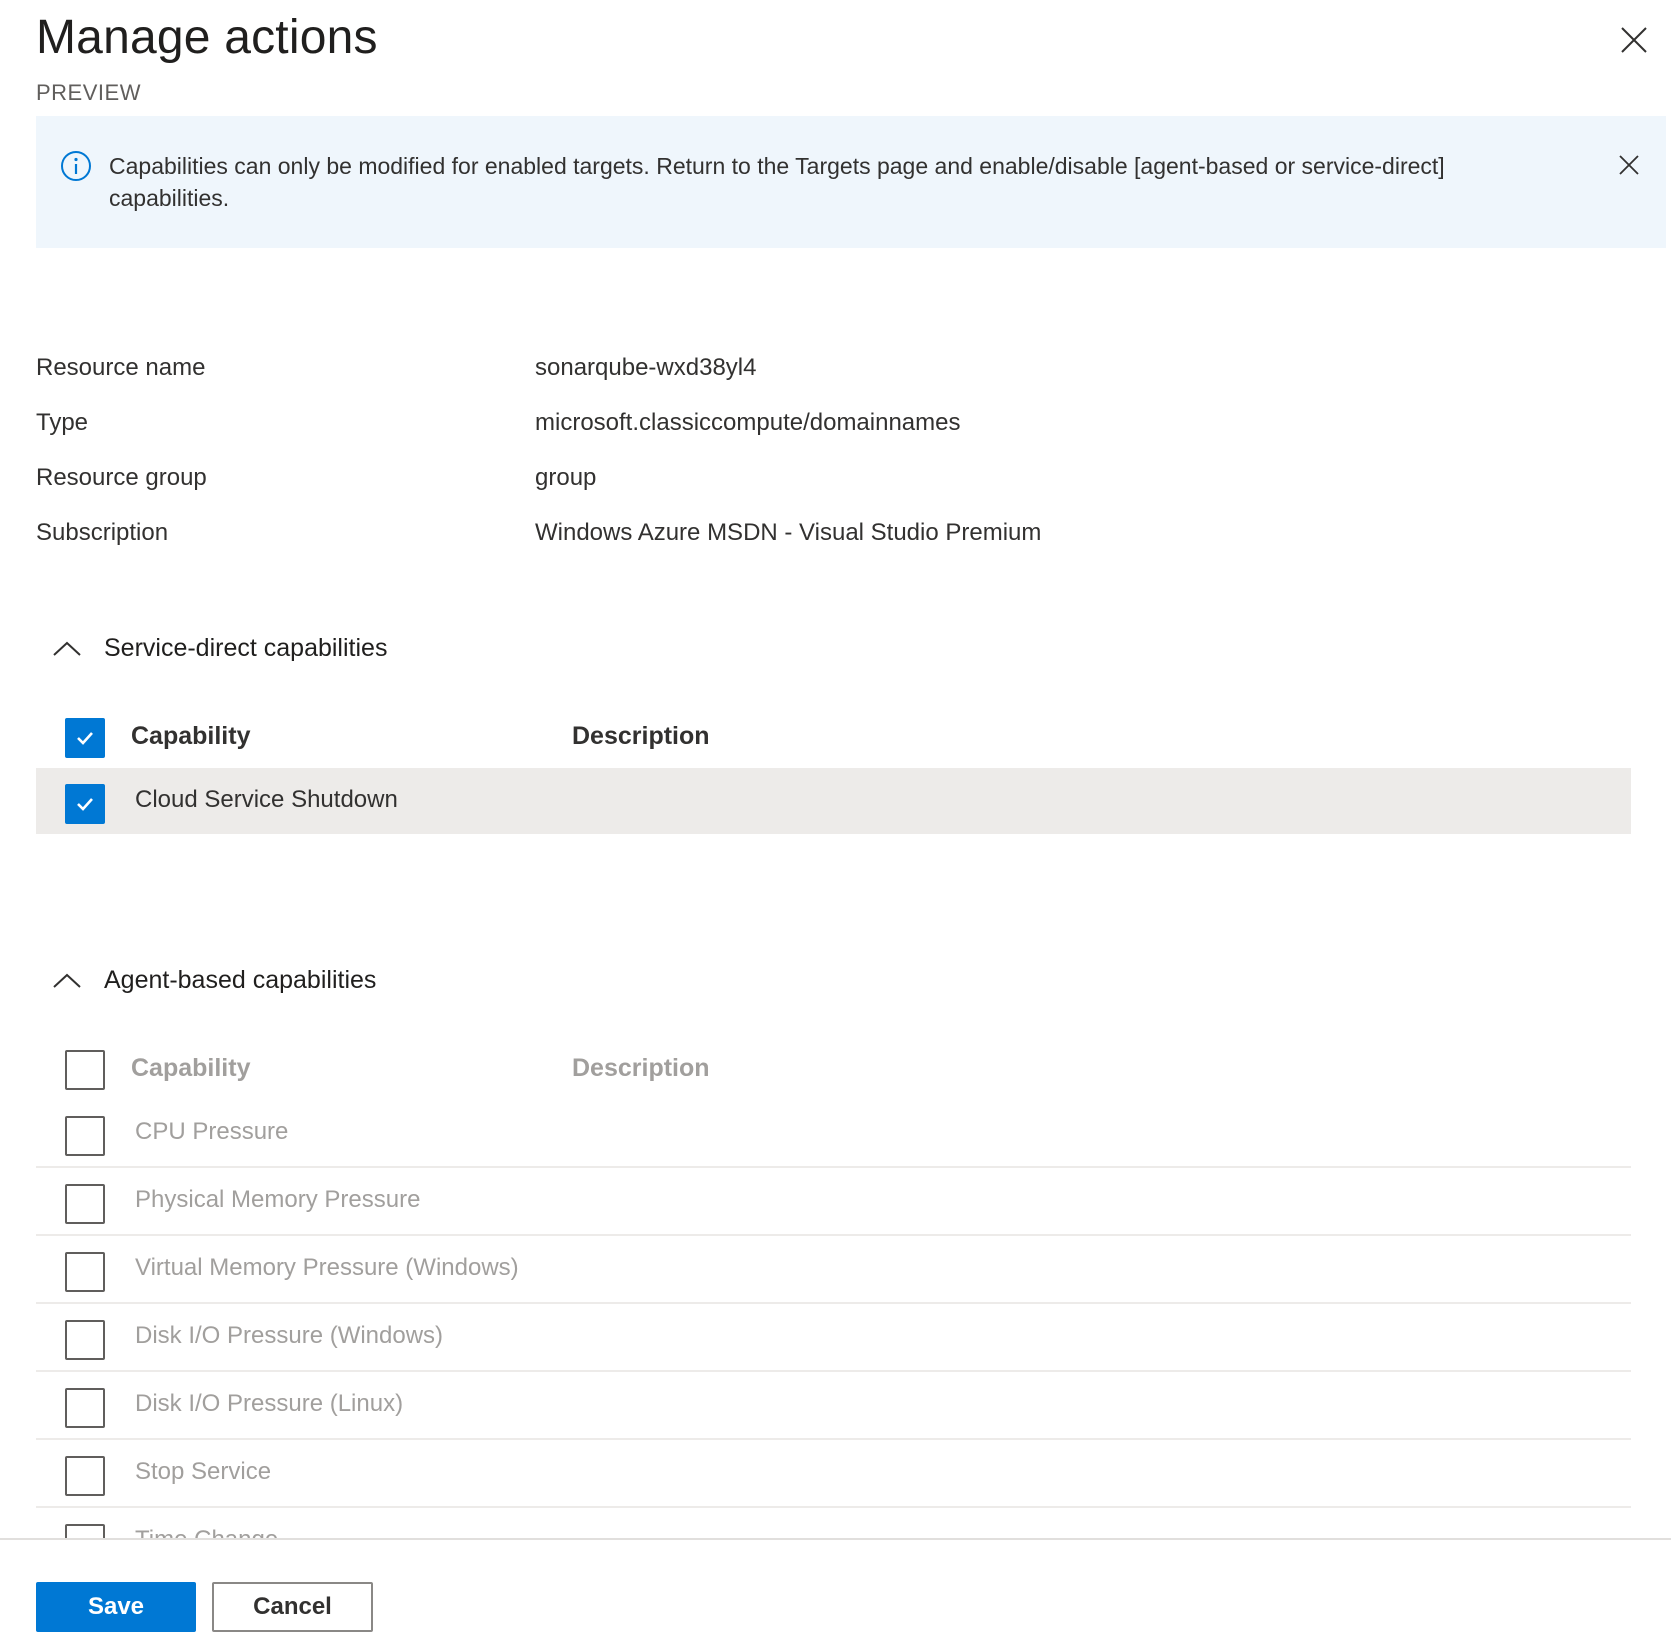 The width and height of the screenshot is (1671, 1640). What do you see at coordinates (833, 1202) in the screenshot?
I see `table-row: Physical Memory Pressure` at bounding box center [833, 1202].